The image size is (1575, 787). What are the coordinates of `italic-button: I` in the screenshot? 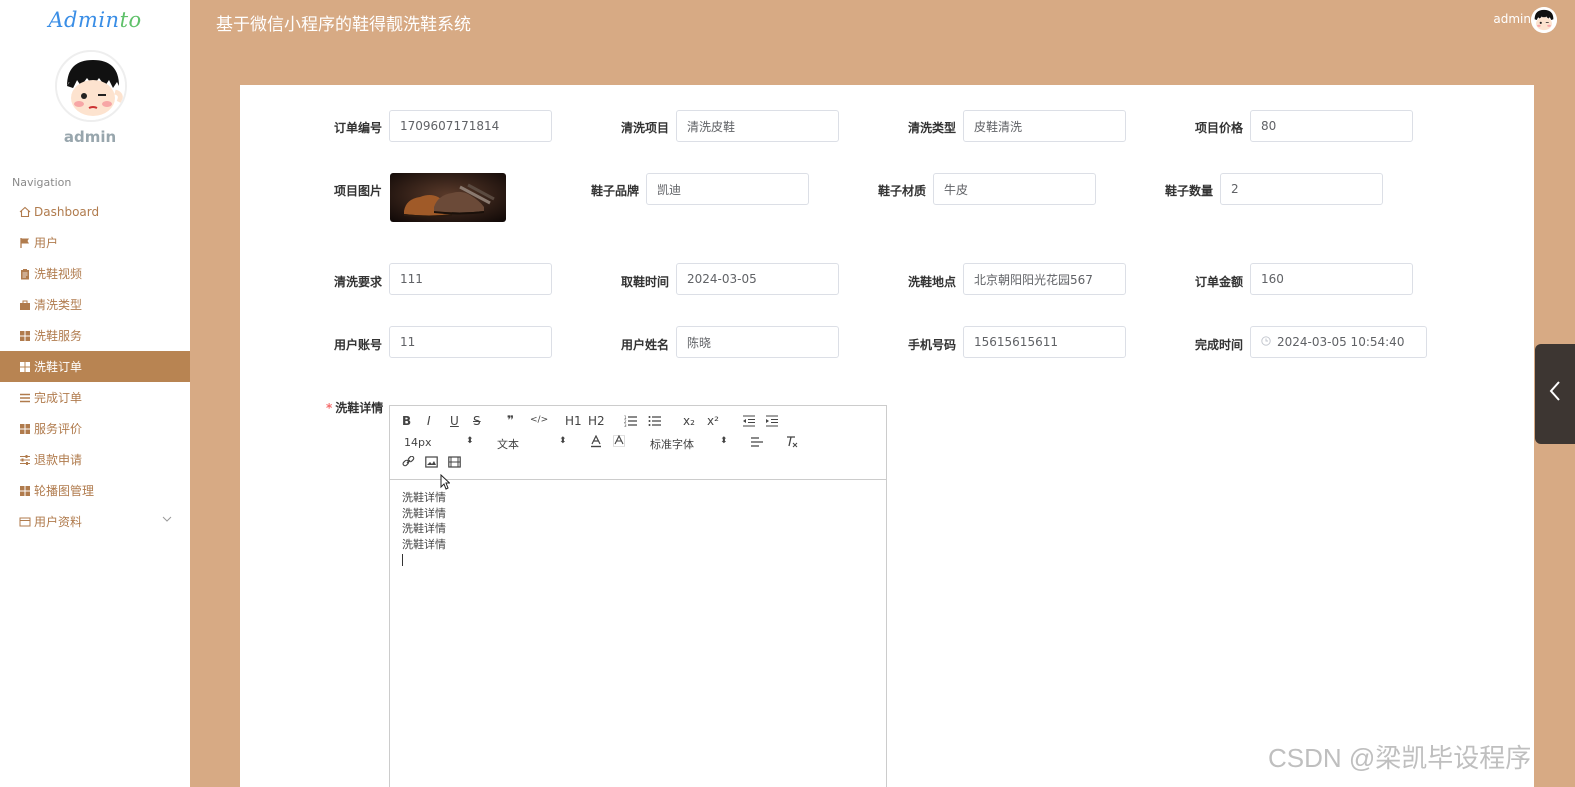 It's located at (429, 421).